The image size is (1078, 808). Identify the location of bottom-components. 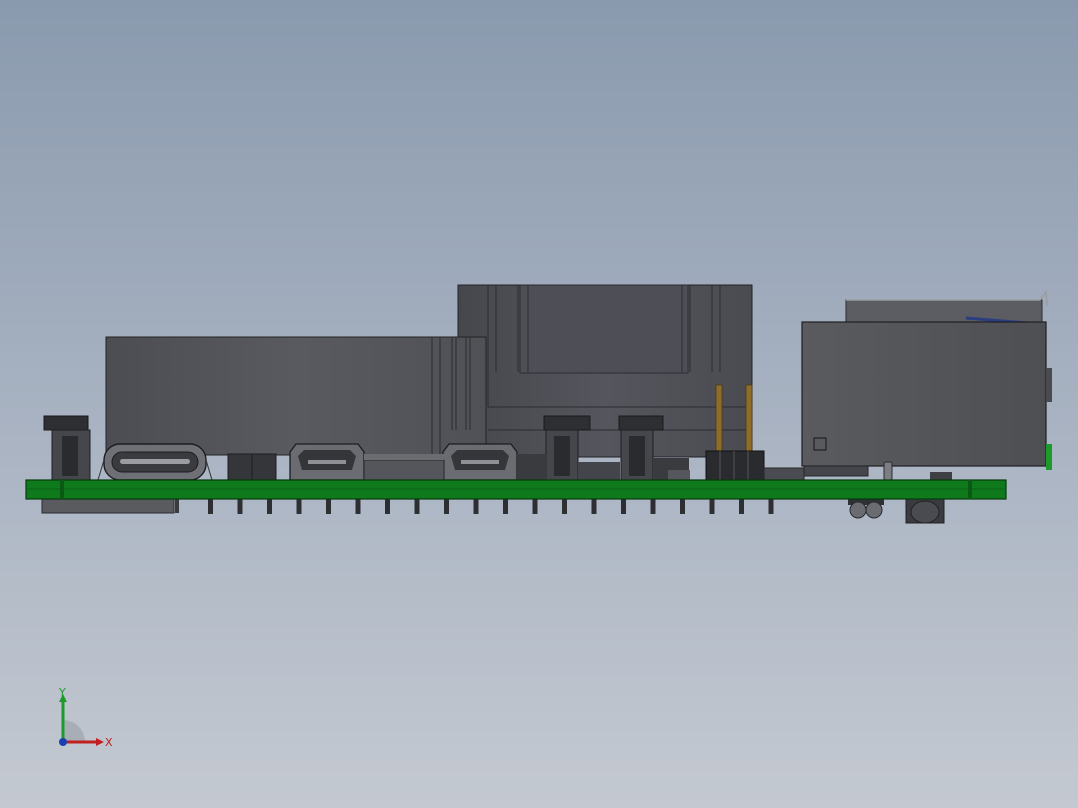
(493, 511).